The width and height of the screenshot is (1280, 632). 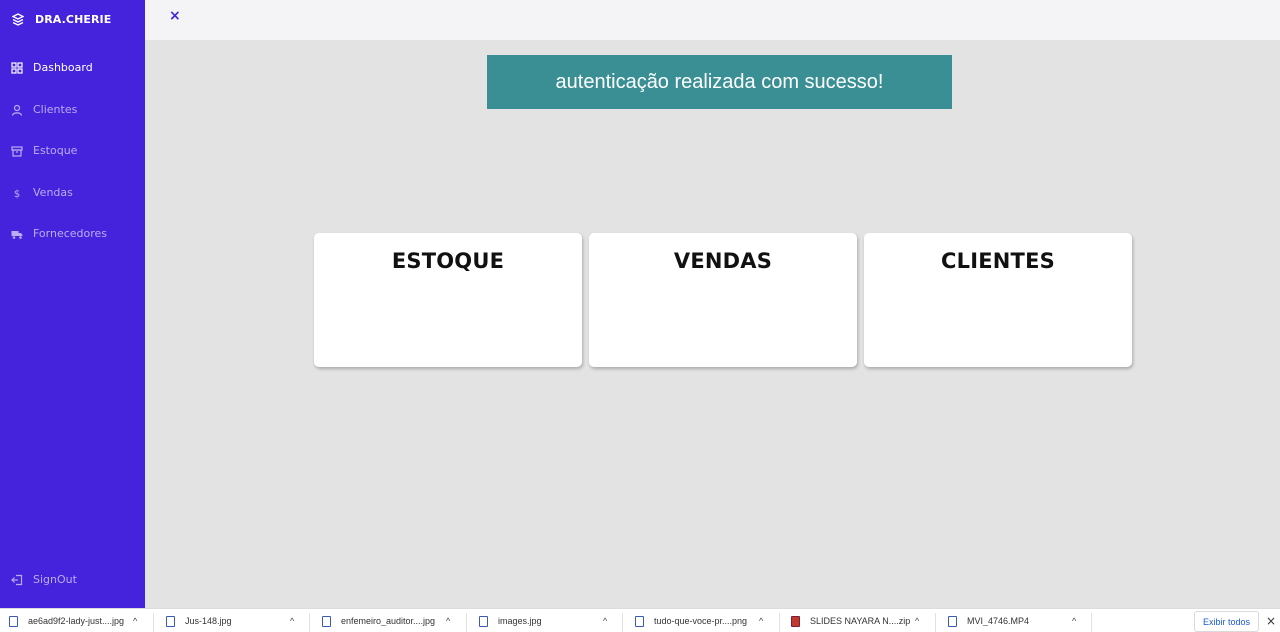 I want to click on archive-icon, so click(x=17, y=151).